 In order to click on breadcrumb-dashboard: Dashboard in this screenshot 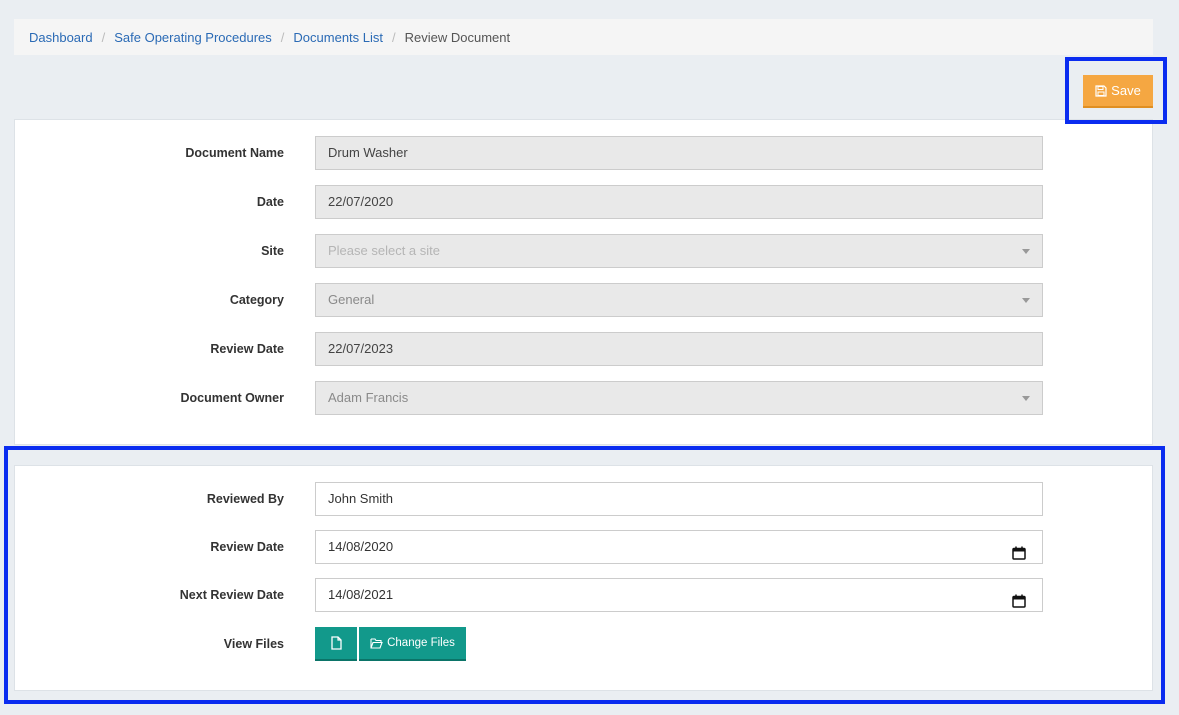, I will do `click(61, 37)`.